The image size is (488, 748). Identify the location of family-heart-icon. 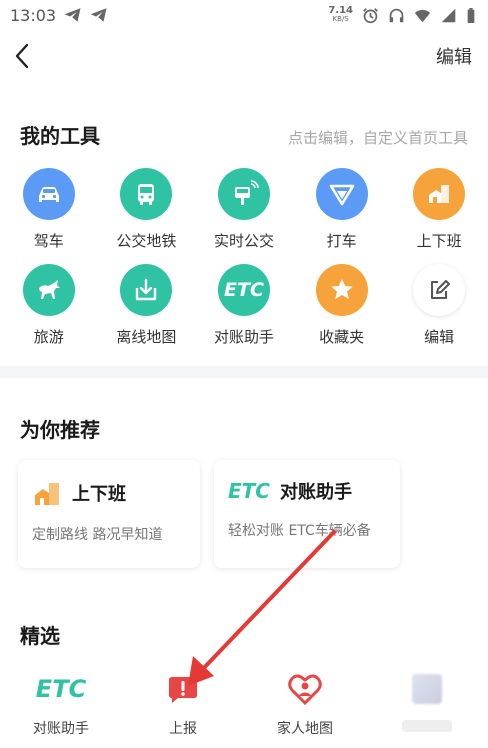
(305, 690).